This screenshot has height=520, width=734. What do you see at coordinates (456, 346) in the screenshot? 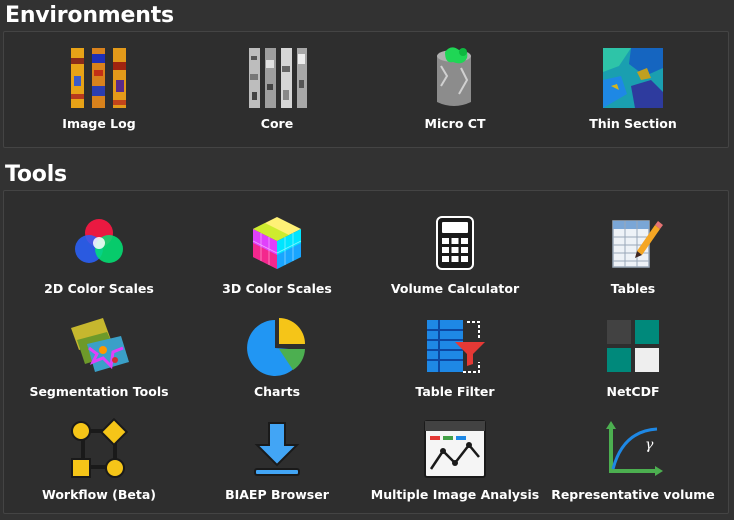
I see `table-filter-icon` at bounding box center [456, 346].